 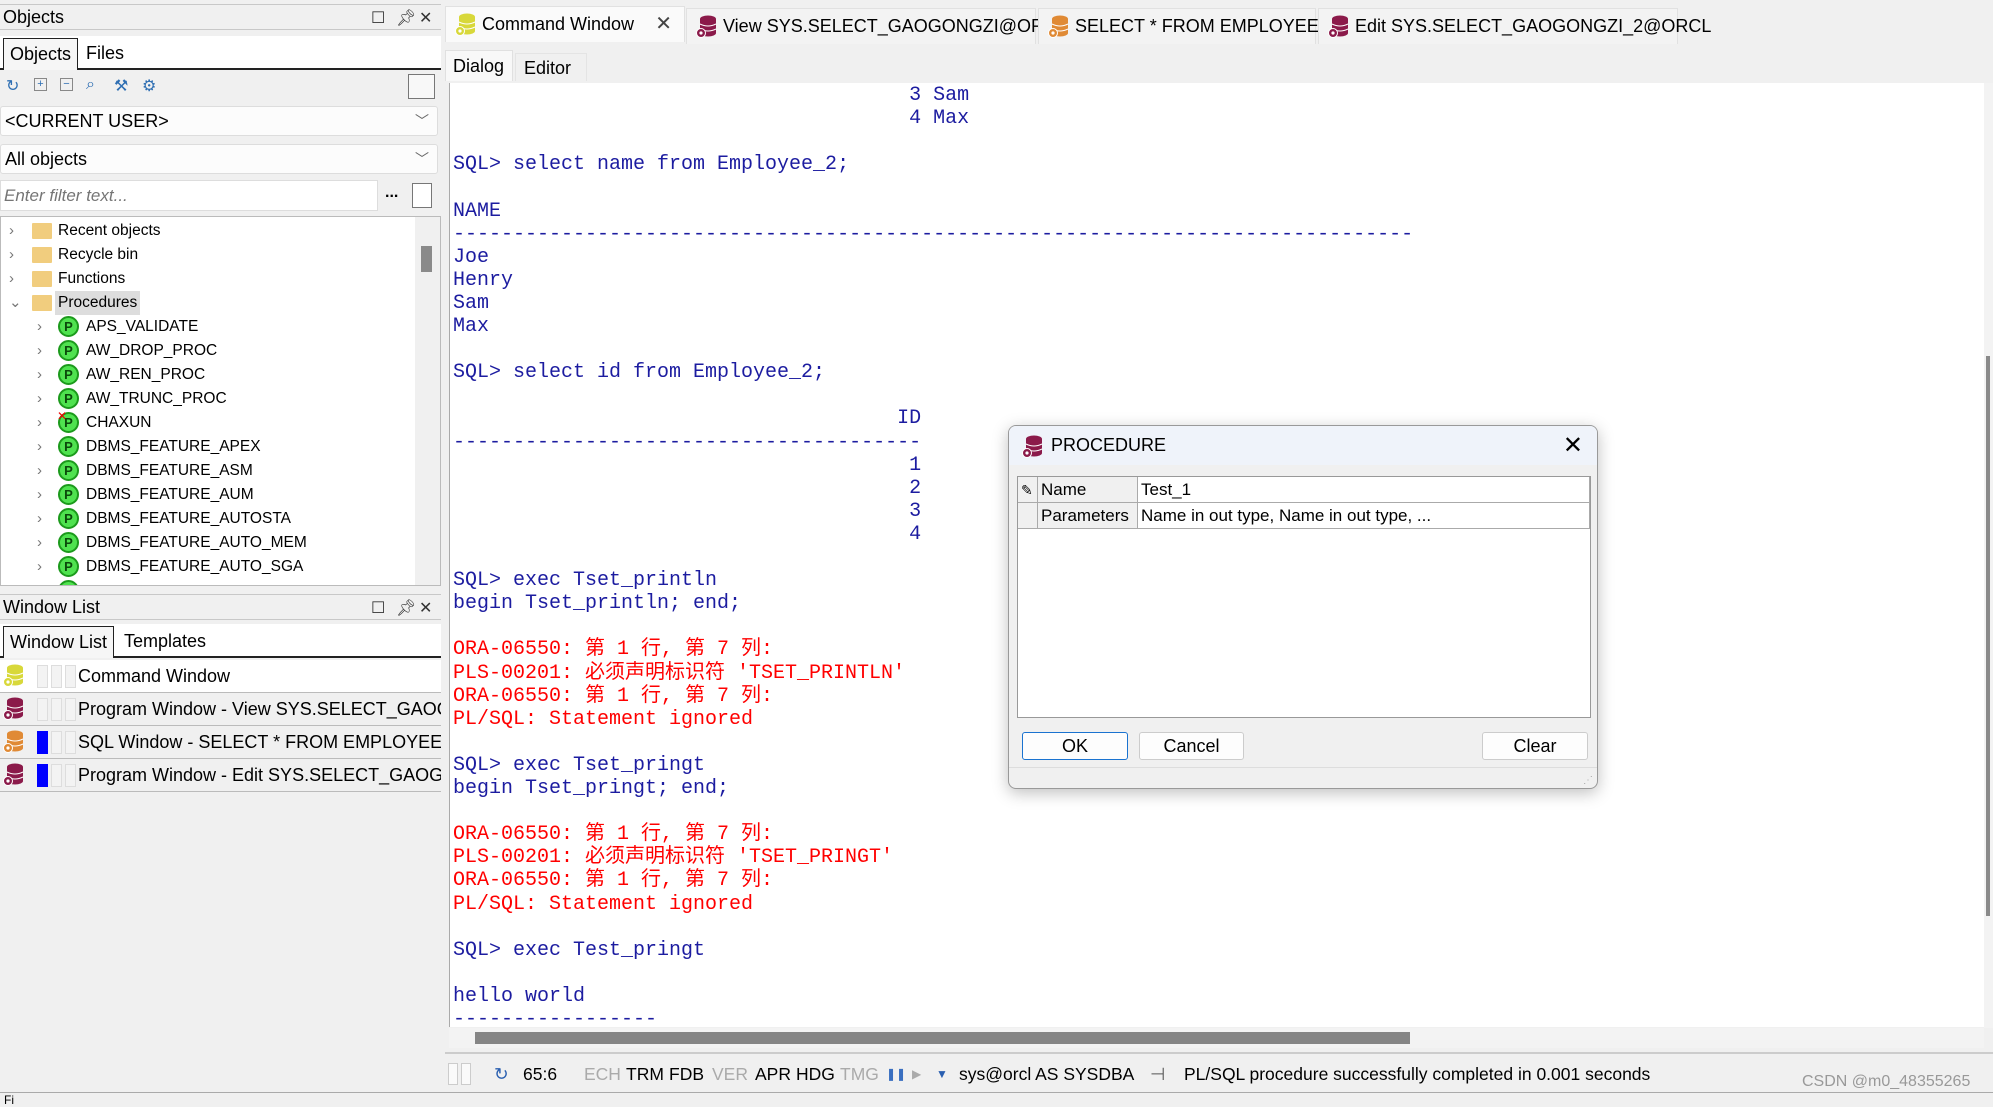 What do you see at coordinates (206, 303) in the screenshot?
I see `tree-folder: ⌄ Procedures` at bounding box center [206, 303].